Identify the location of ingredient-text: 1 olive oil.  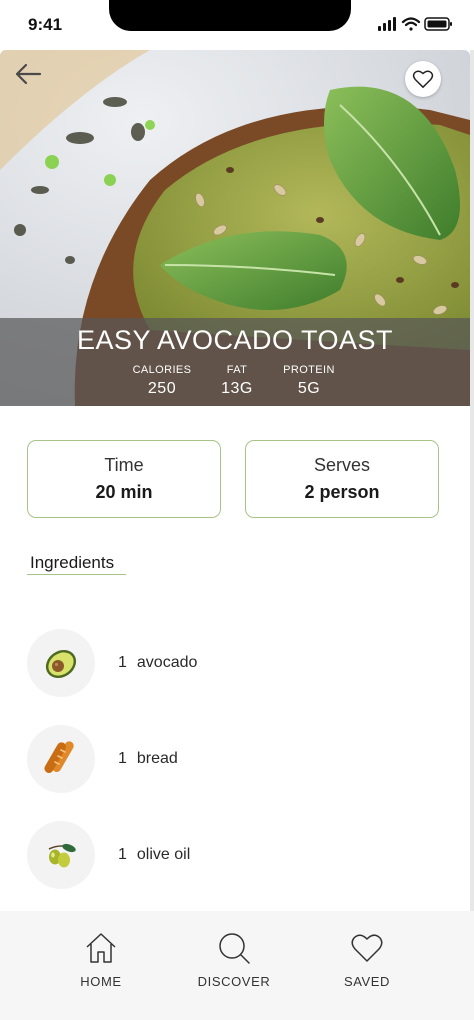
(154, 855).